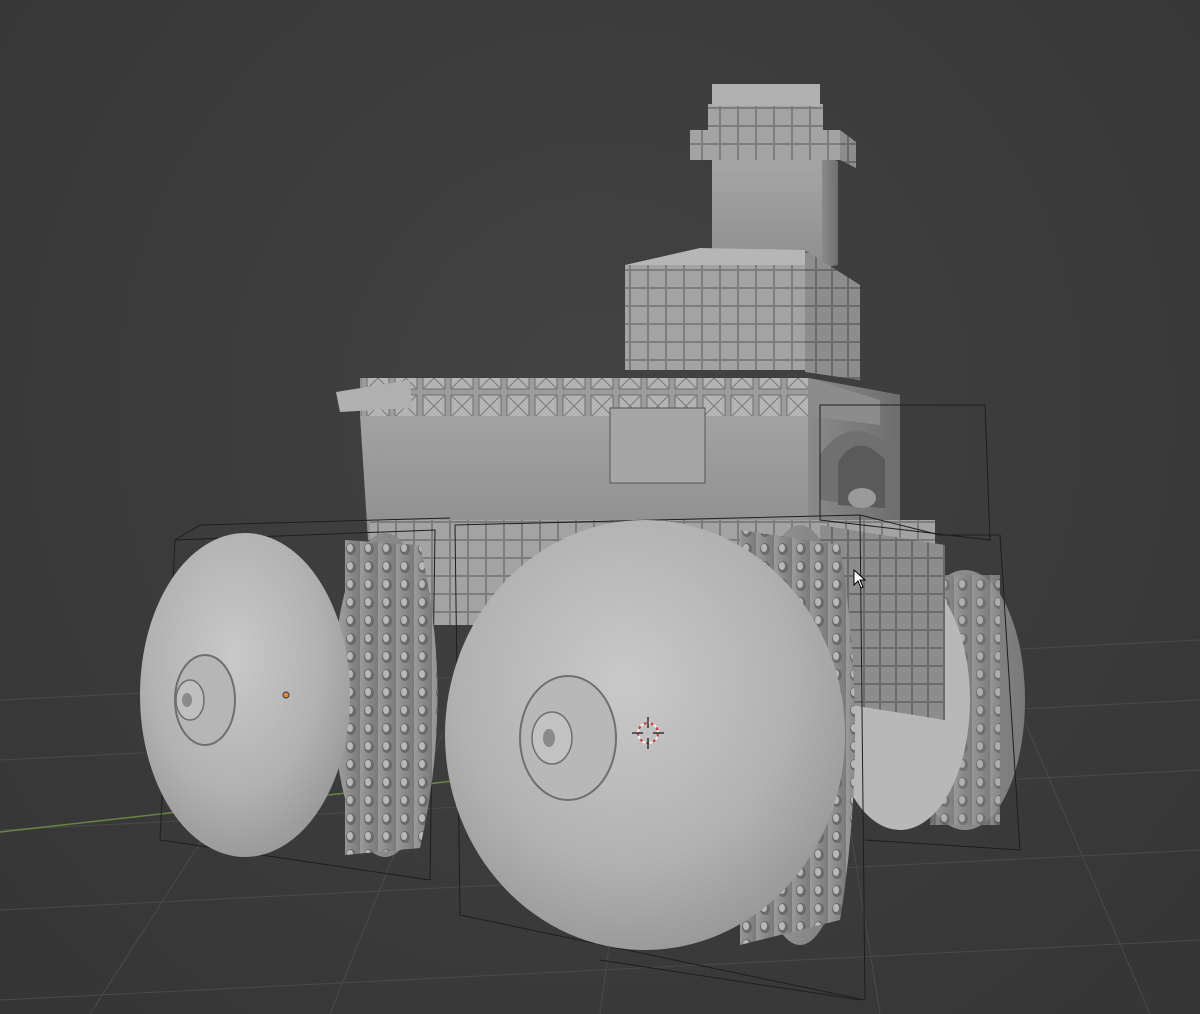  What do you see at coordinates (286, 695) in the screenshot?
I see `object-origin-icon` at bounding box center [286, 695].